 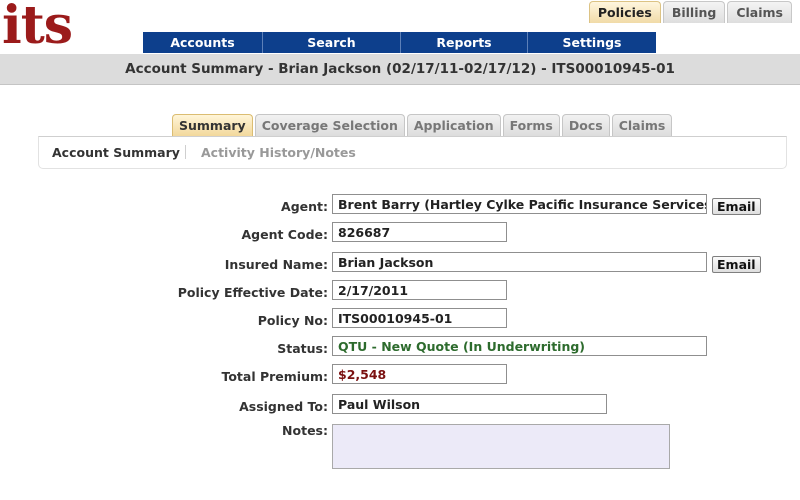 I want to click on agent-email-button: Email, so click(x=736, y=206).